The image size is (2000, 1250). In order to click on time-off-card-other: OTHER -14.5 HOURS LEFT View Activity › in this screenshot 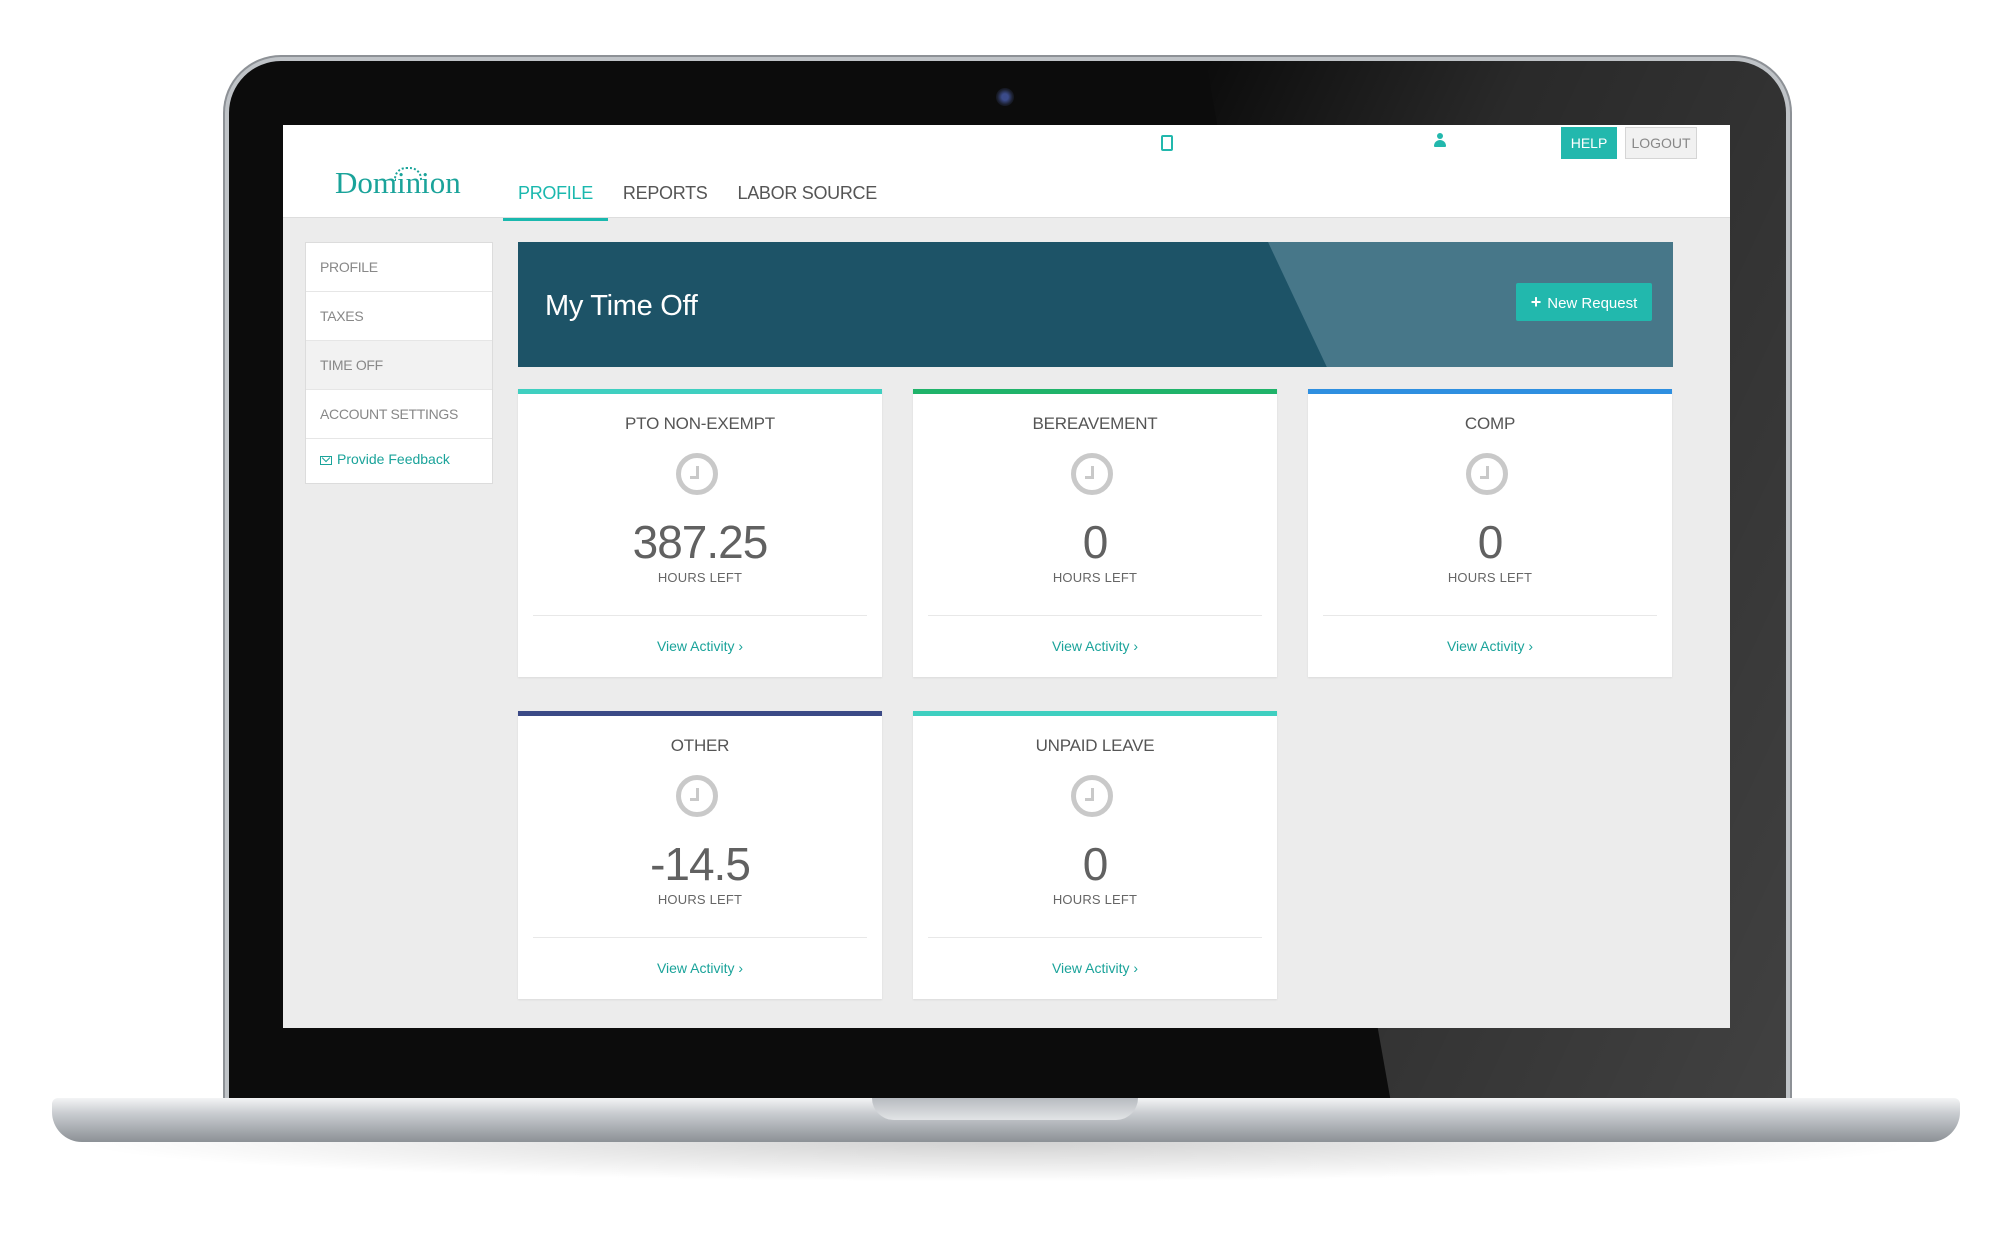, I will do `click(700, 855)`.